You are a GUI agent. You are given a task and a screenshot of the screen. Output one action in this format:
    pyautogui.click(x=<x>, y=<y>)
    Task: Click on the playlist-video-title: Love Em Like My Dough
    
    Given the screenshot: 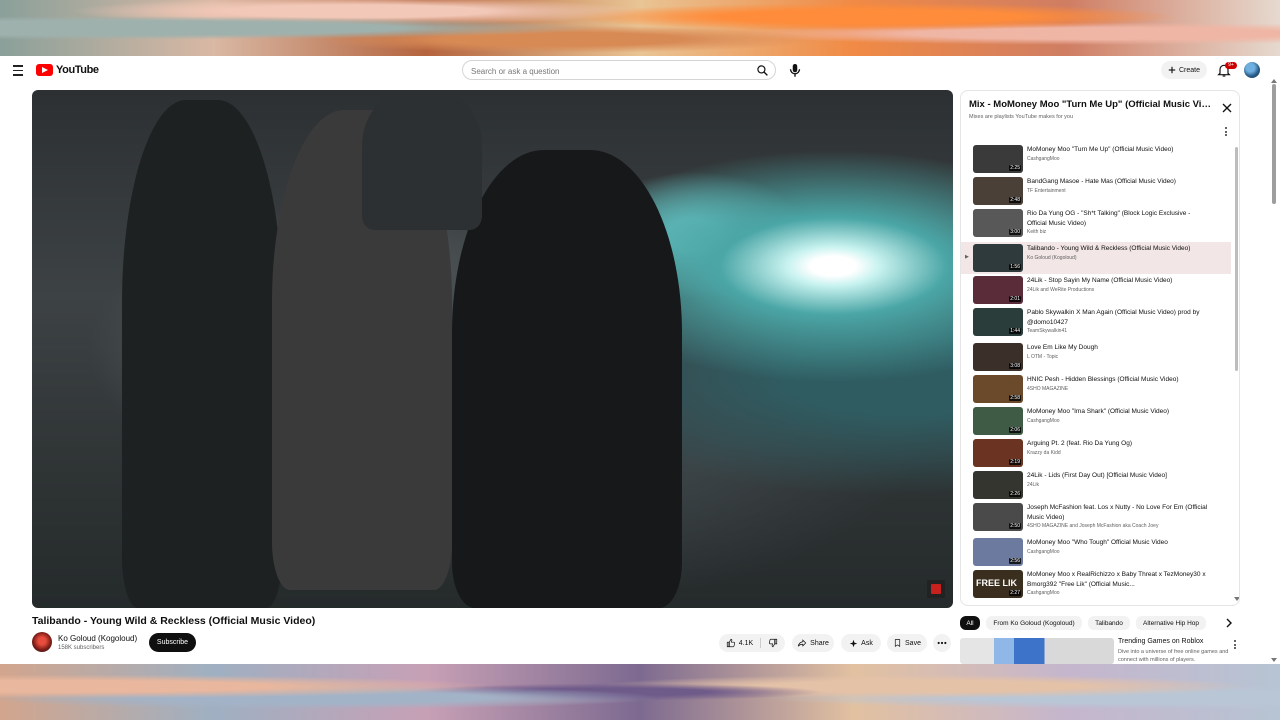 What is the action you would take?
    pyautogui.click(x=1118, y=348)
    